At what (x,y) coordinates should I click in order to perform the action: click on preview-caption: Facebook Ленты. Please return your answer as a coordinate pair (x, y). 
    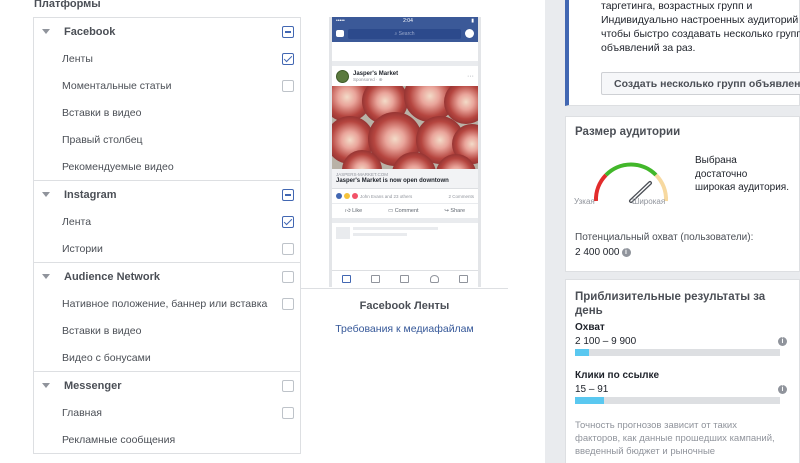
    Looking at the image, I should click on (404, 306).